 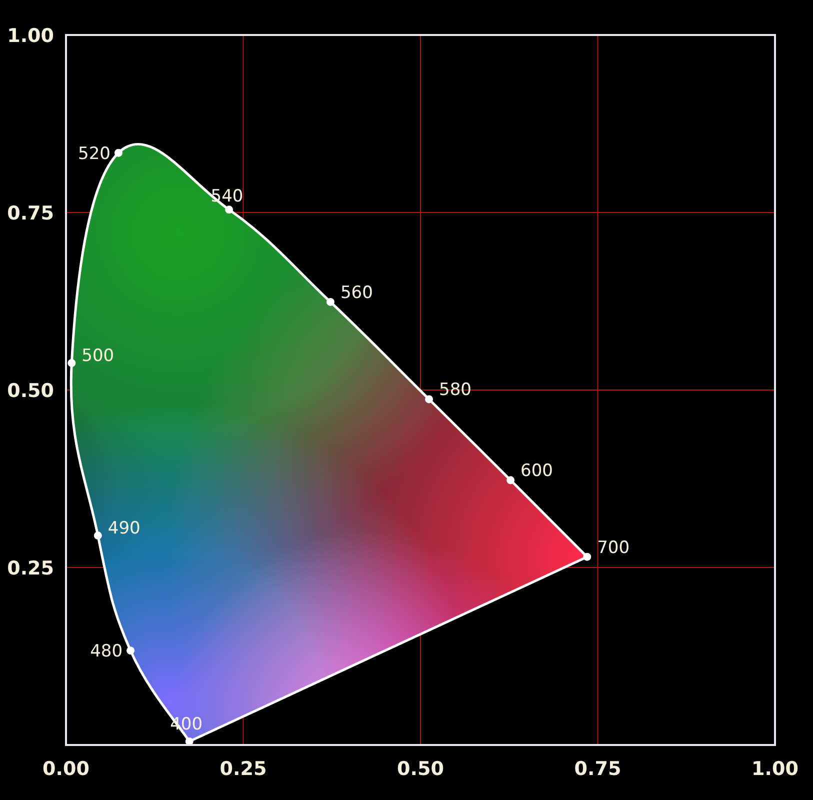 I want to click on wavelength-label: 560, so click(x=356, y=292).